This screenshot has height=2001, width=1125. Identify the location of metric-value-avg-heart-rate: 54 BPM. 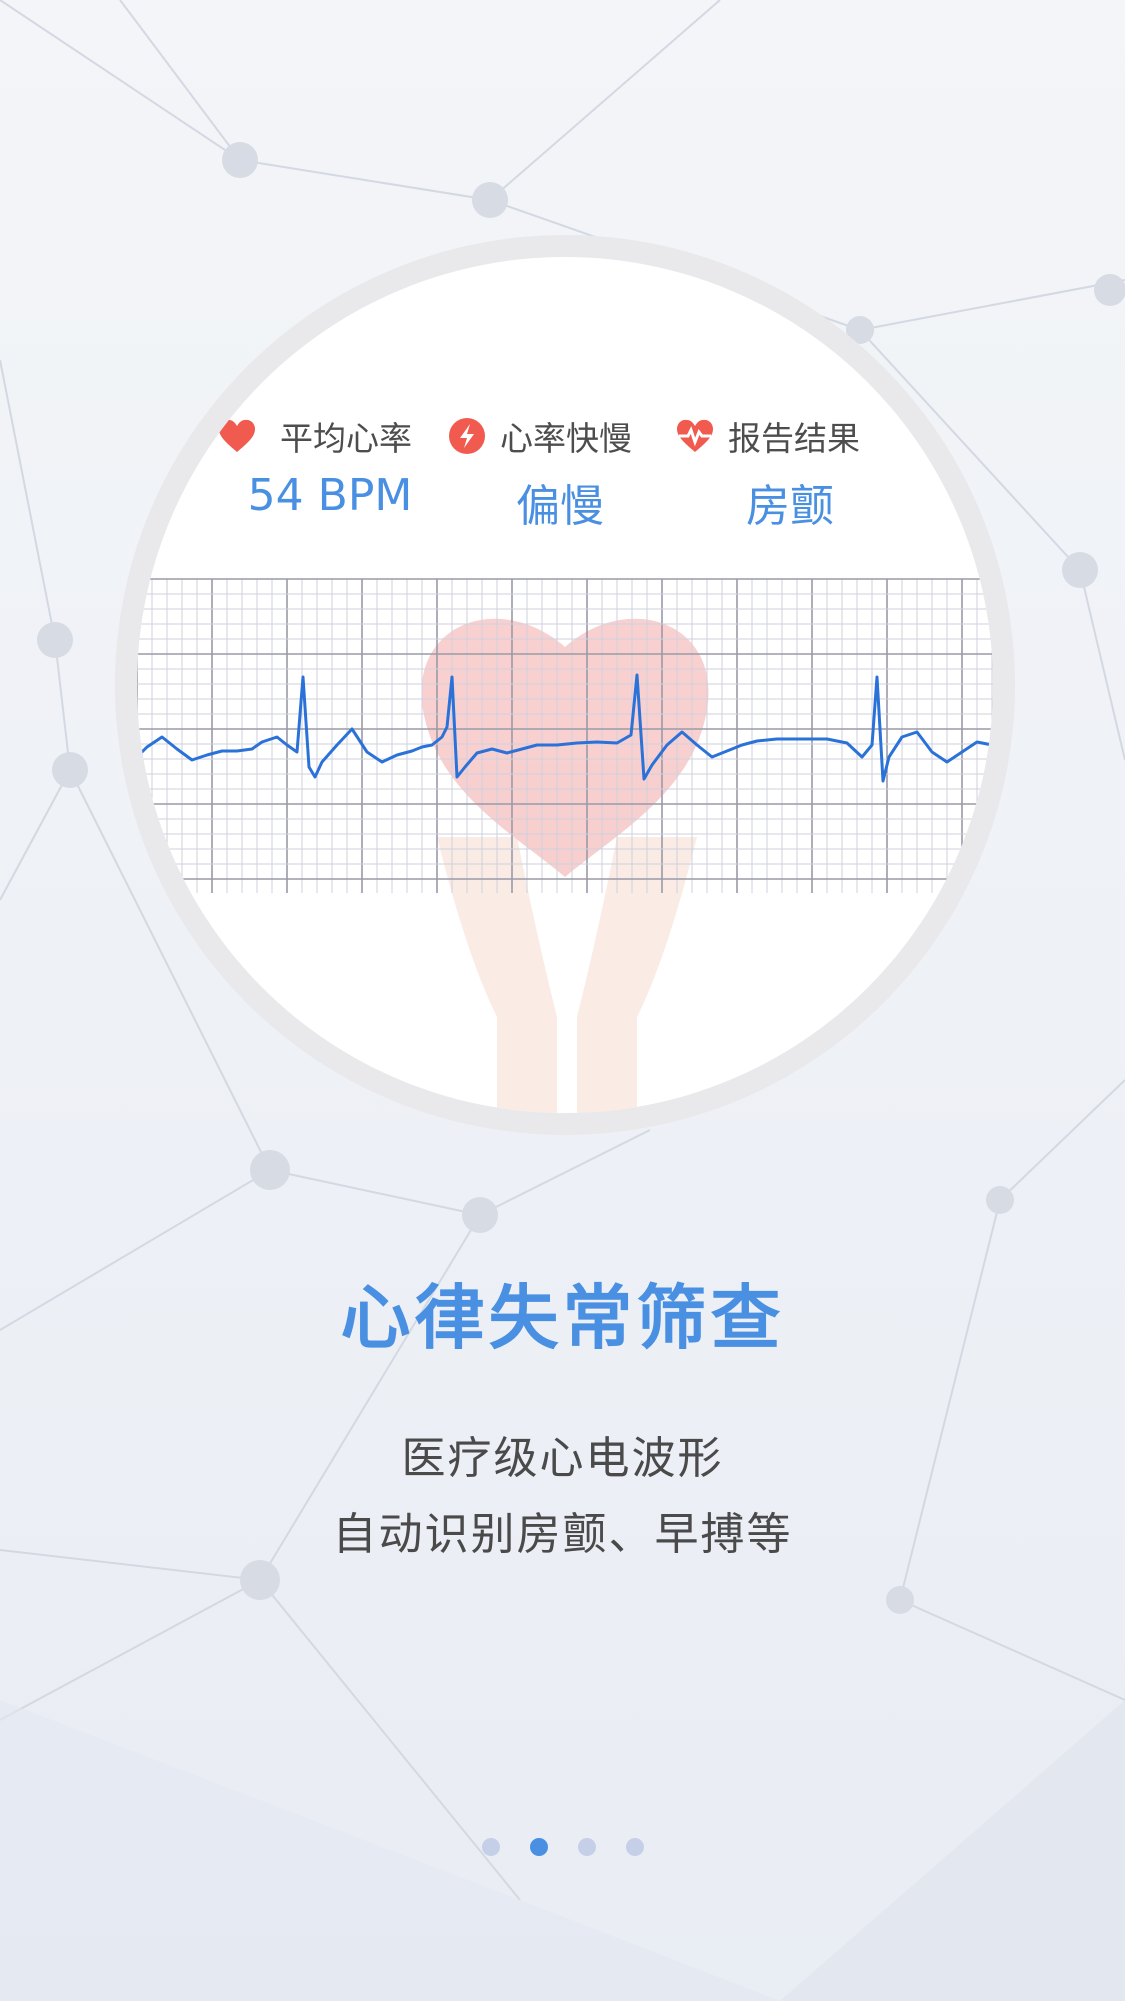
(330, 495).